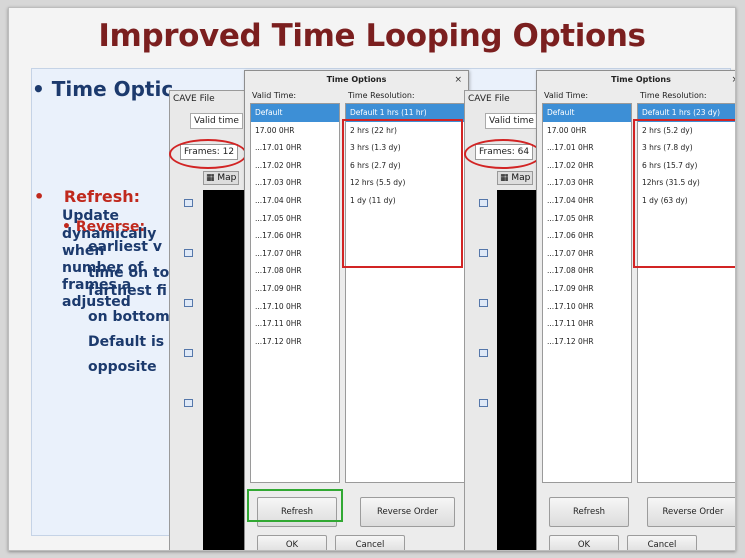 This screenshot has height=558, width=745. I want to click on frames-highlight-right, so click(503, 154).